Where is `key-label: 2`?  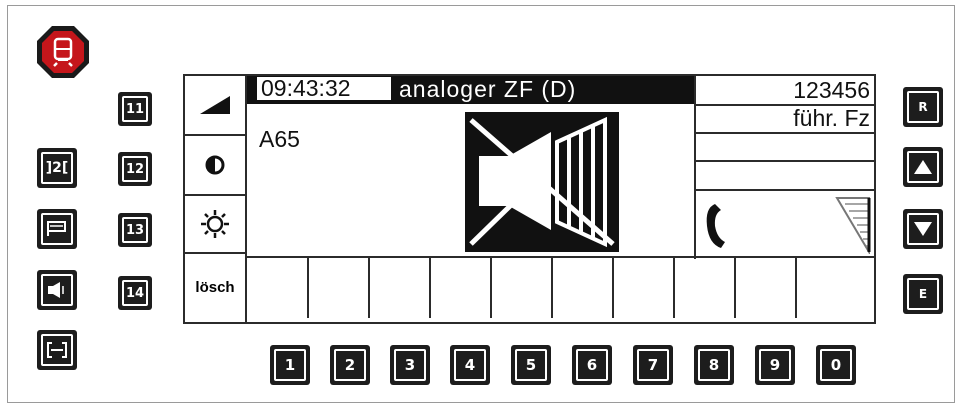
key-label: 2 is located at coordinates (350, 365).